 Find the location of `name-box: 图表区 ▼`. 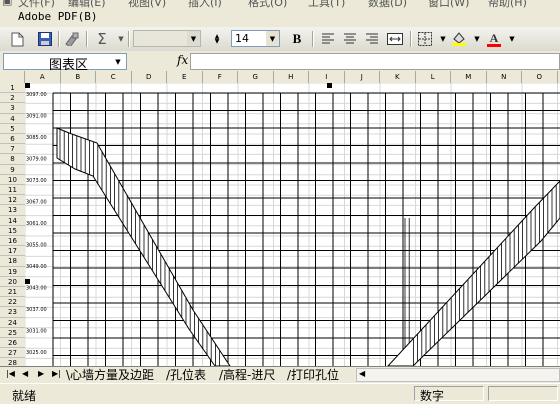

name-box: 图表区 ▼ is located at coordinates (65, 63).